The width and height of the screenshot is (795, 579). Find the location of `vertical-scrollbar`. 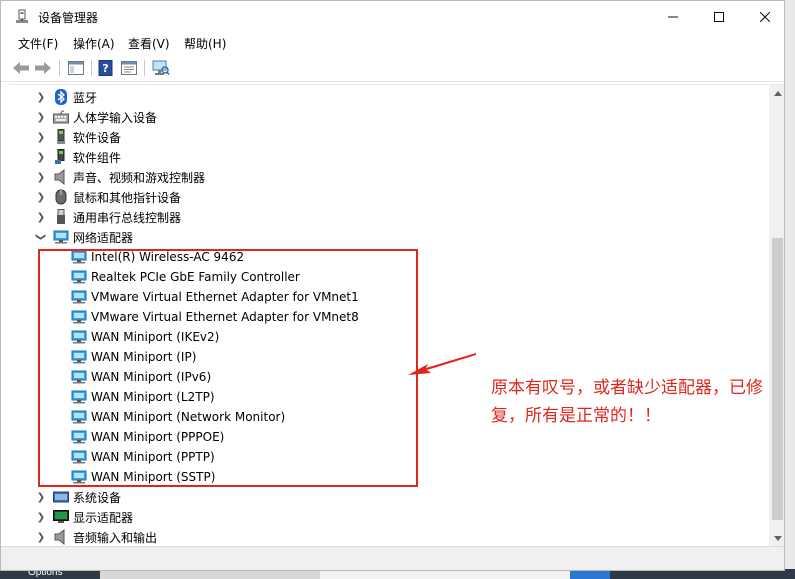

vertical-scrollbar is located at coordinates (776, 315).